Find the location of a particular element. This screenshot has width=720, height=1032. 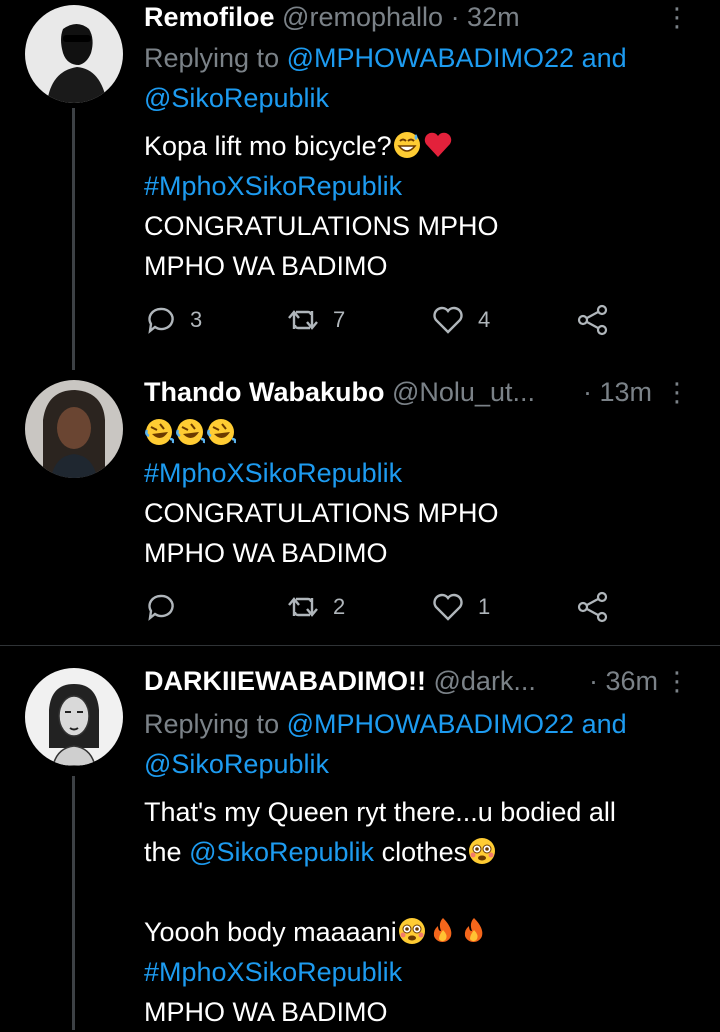

timestamp: · 32m is located at coordinates (485, 17).